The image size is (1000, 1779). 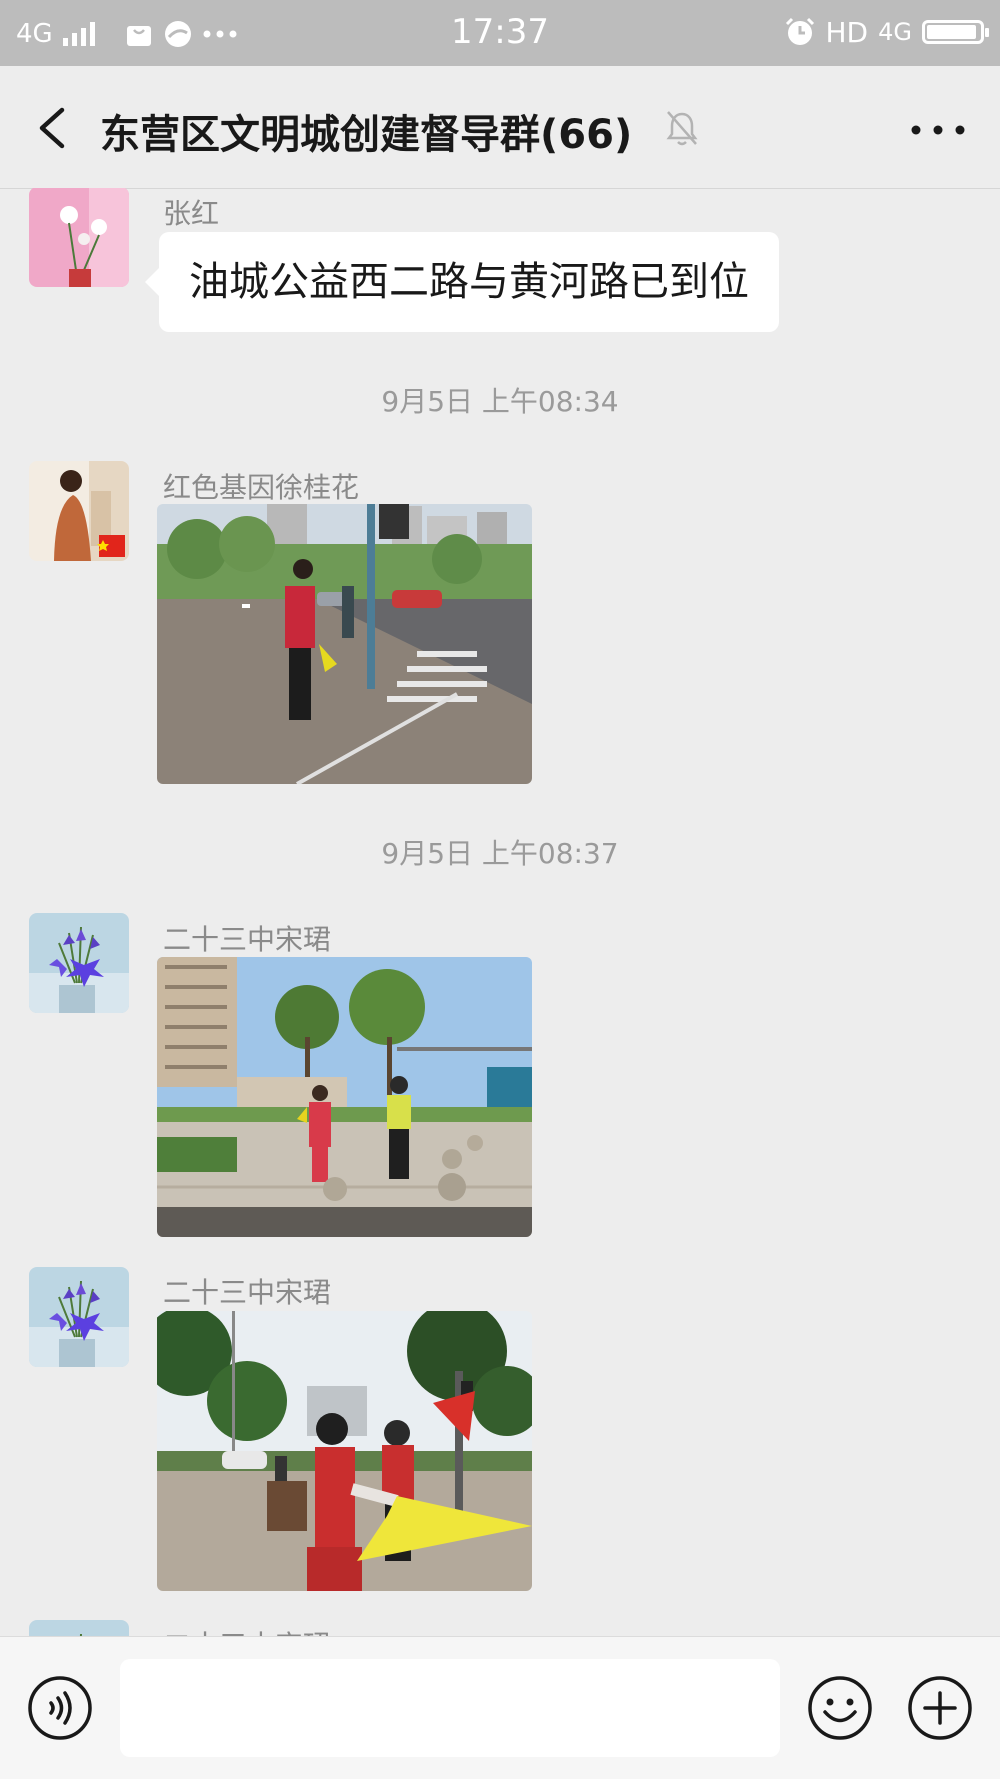 What do you see at coordinates (940, 1708) in the screenshot?
I see `add-more-button` at bounding box center [940, 1708].